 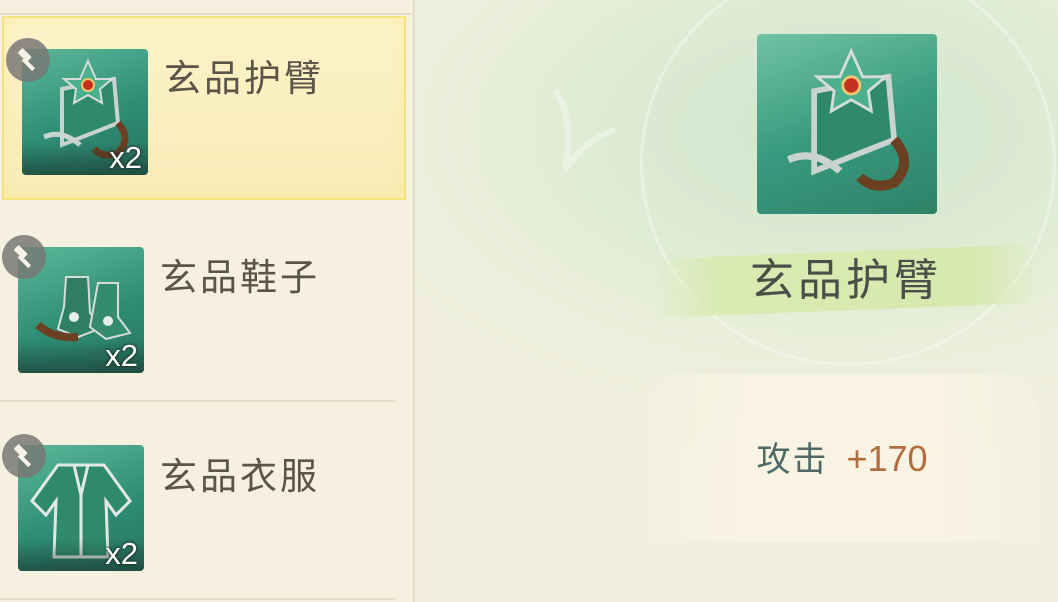 I want to click on stat-value: +170, so click(x=887, y=458).